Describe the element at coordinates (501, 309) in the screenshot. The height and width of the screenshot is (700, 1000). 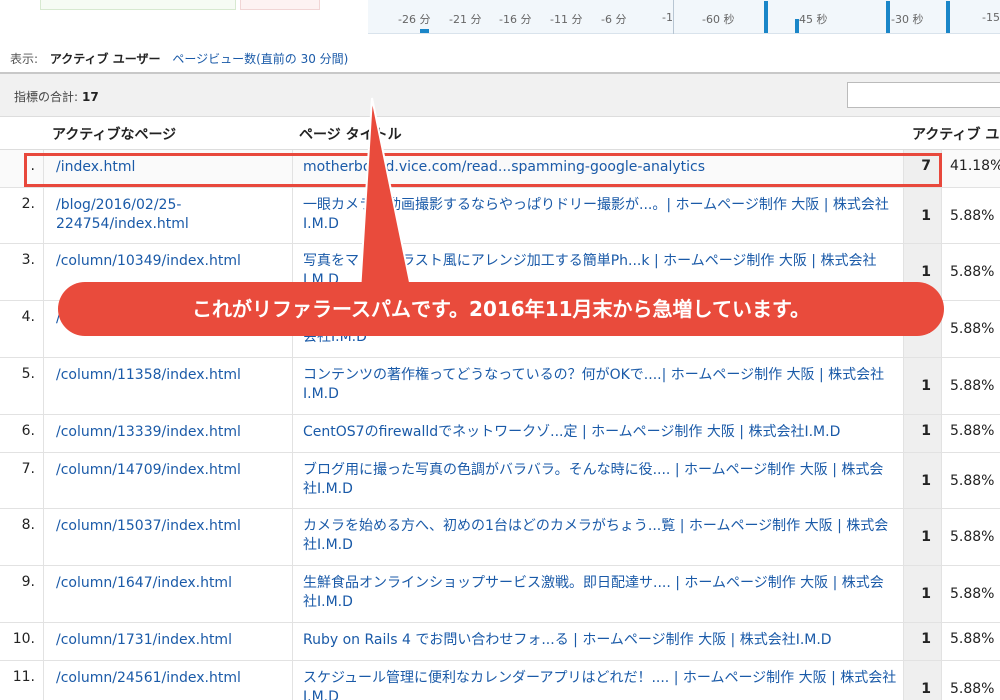
I see `referrer-spam-callout: これがリファラースパムです。2016年11月末から急増しています。` at that location.